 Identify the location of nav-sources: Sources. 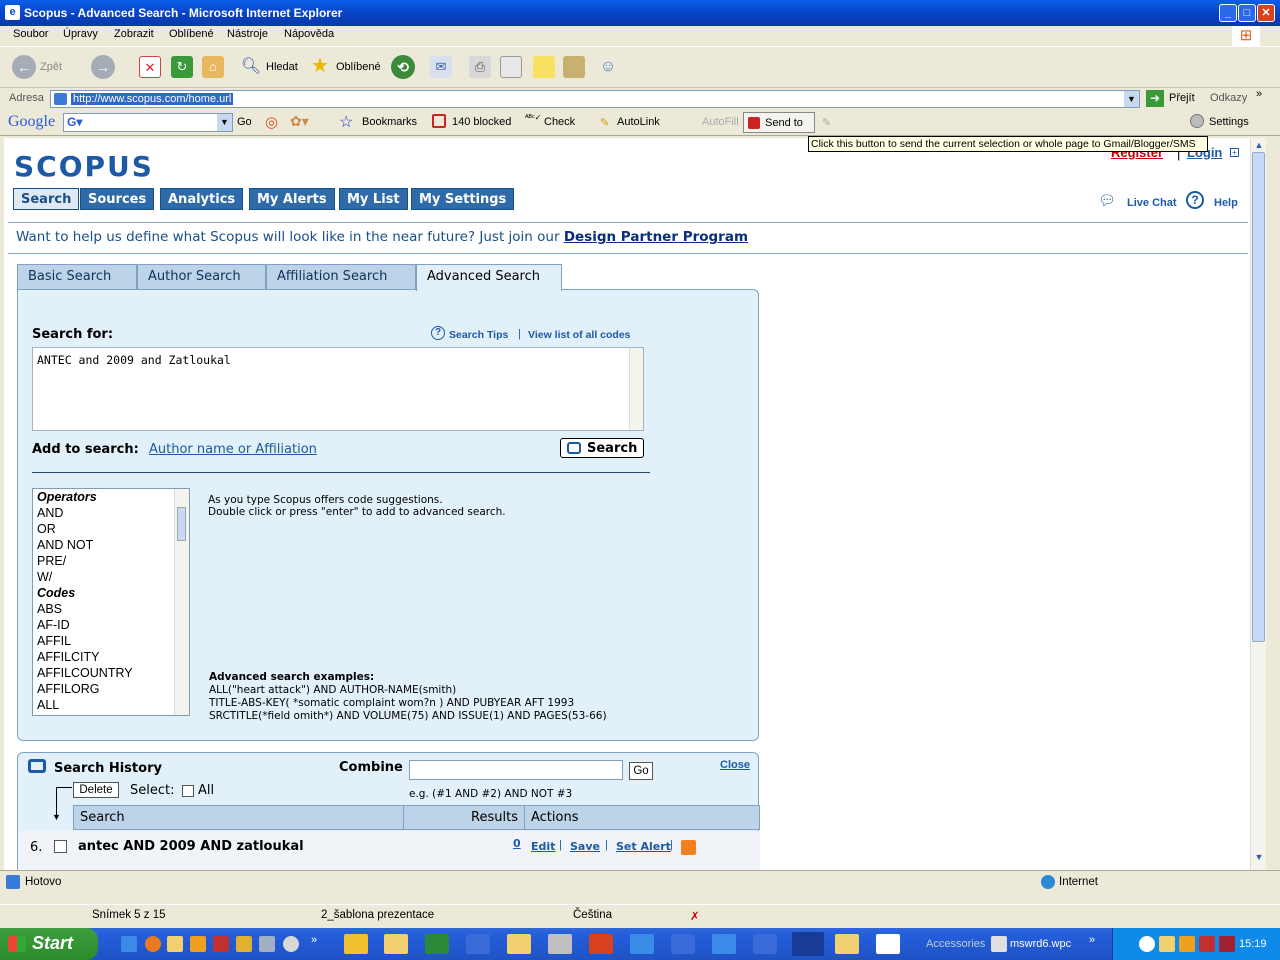
(117, 199).